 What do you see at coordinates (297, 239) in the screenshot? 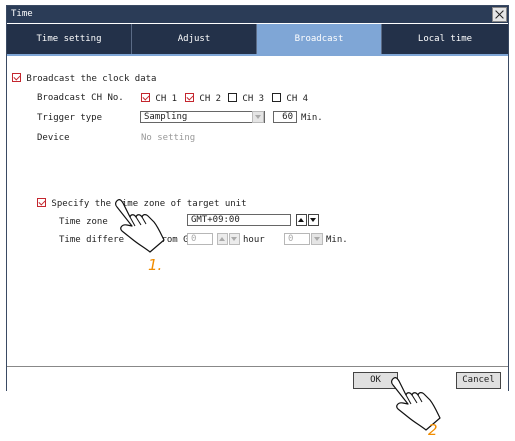
I see `minute-field: 0` at bounding box center [297, 239].